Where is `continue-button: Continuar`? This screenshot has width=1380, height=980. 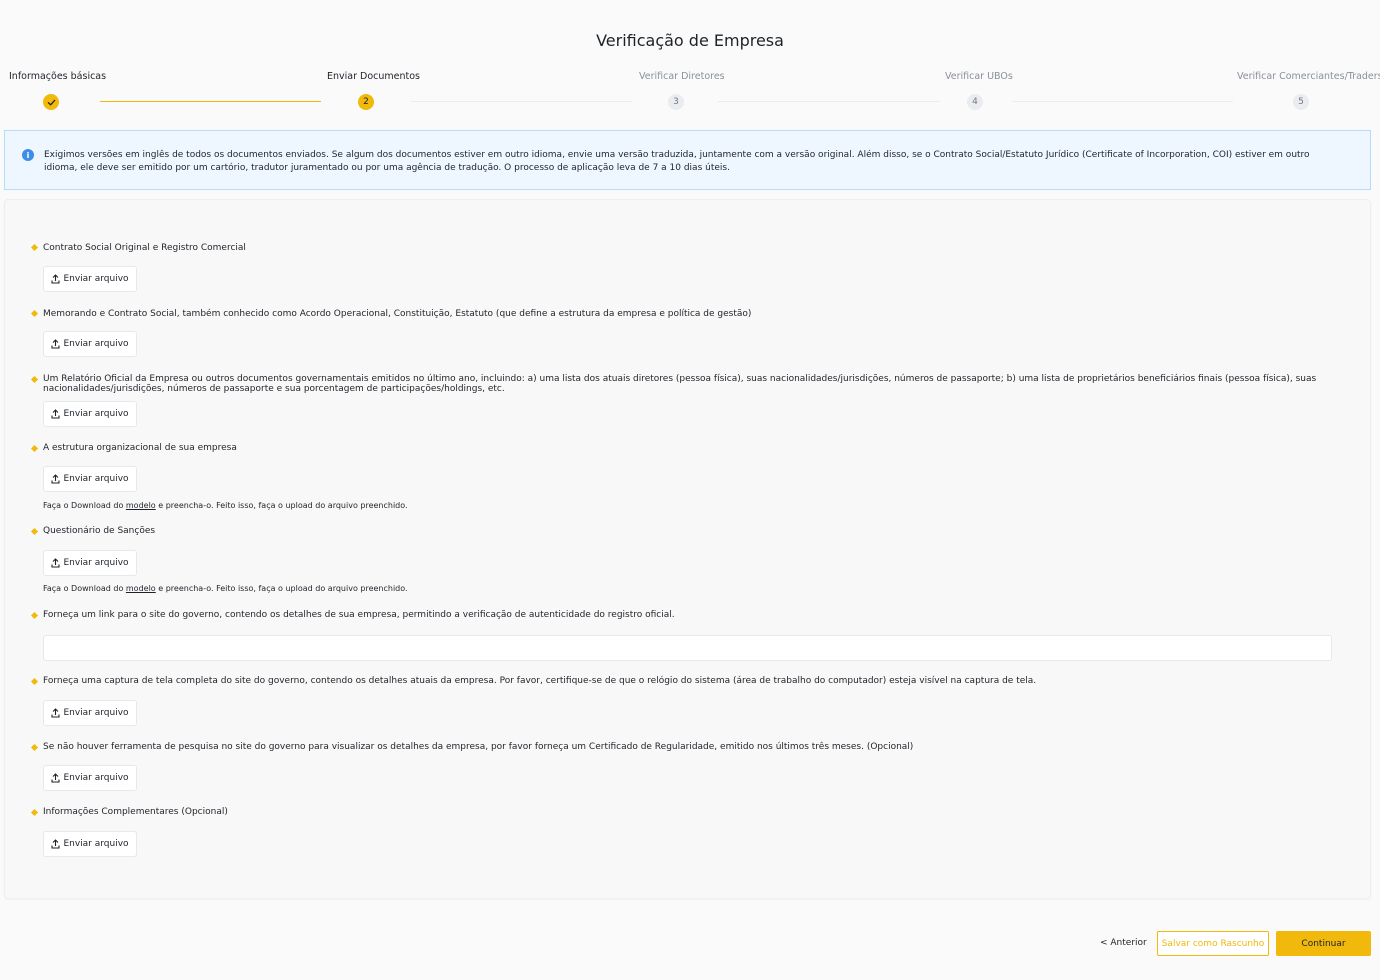
continue-button: Continuar is located at coordinates (1323, 943).